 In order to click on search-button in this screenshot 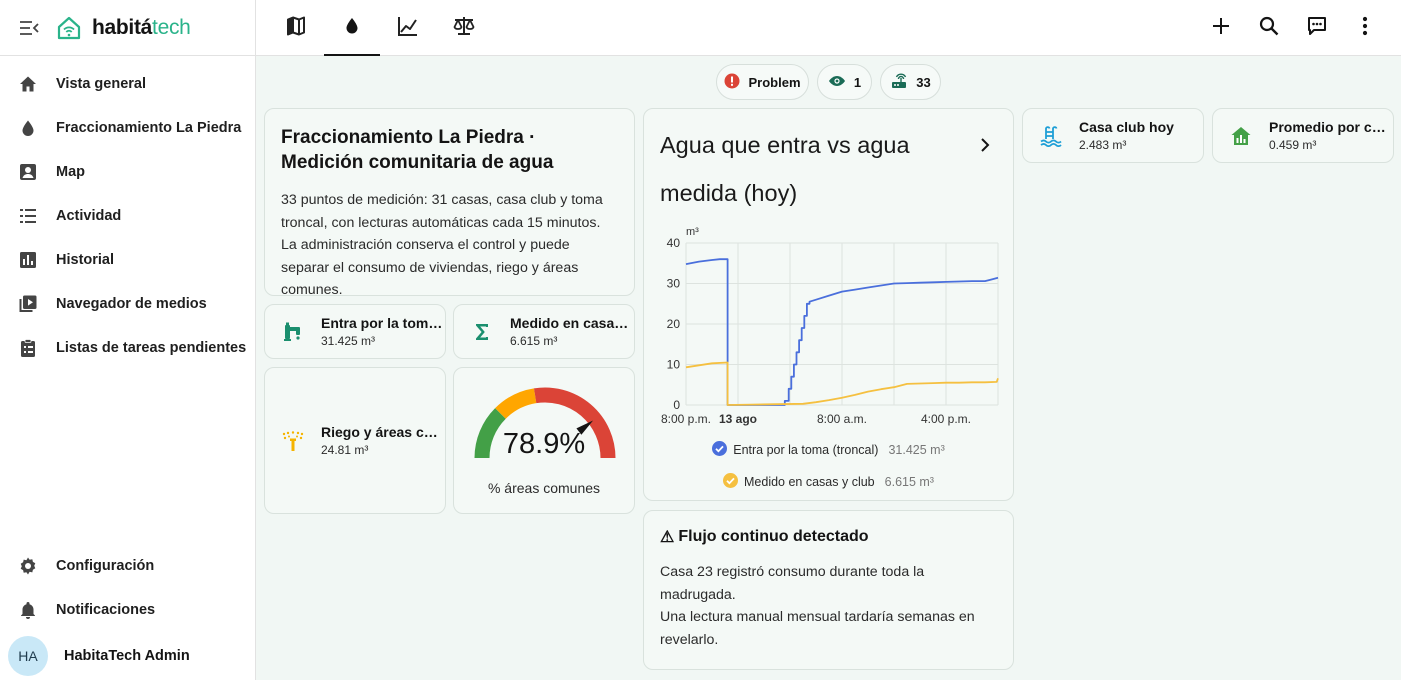, I will do `click(1269, 28)`.